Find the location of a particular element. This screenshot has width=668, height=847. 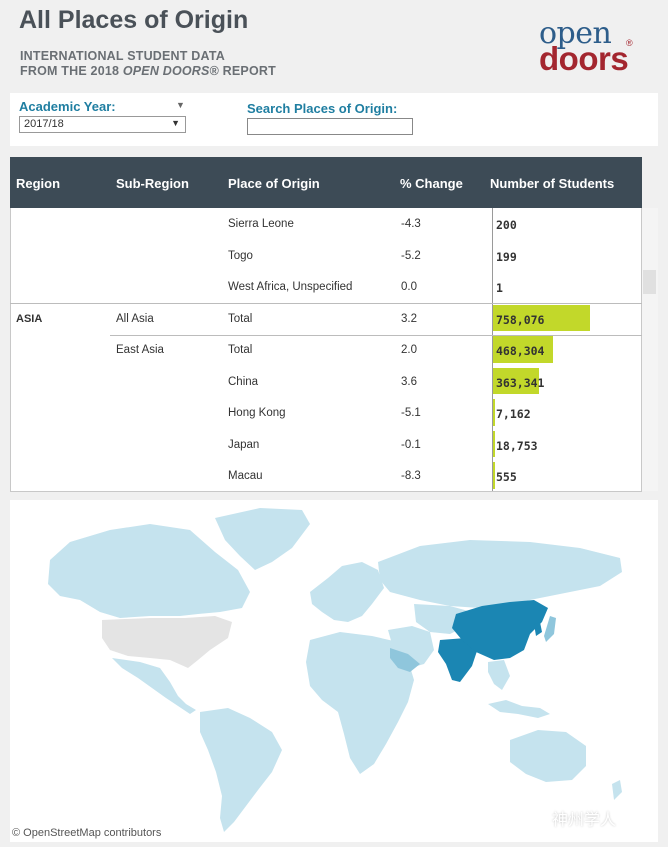

col-header-place: Place of Origin is located at coordinates (274, 183).